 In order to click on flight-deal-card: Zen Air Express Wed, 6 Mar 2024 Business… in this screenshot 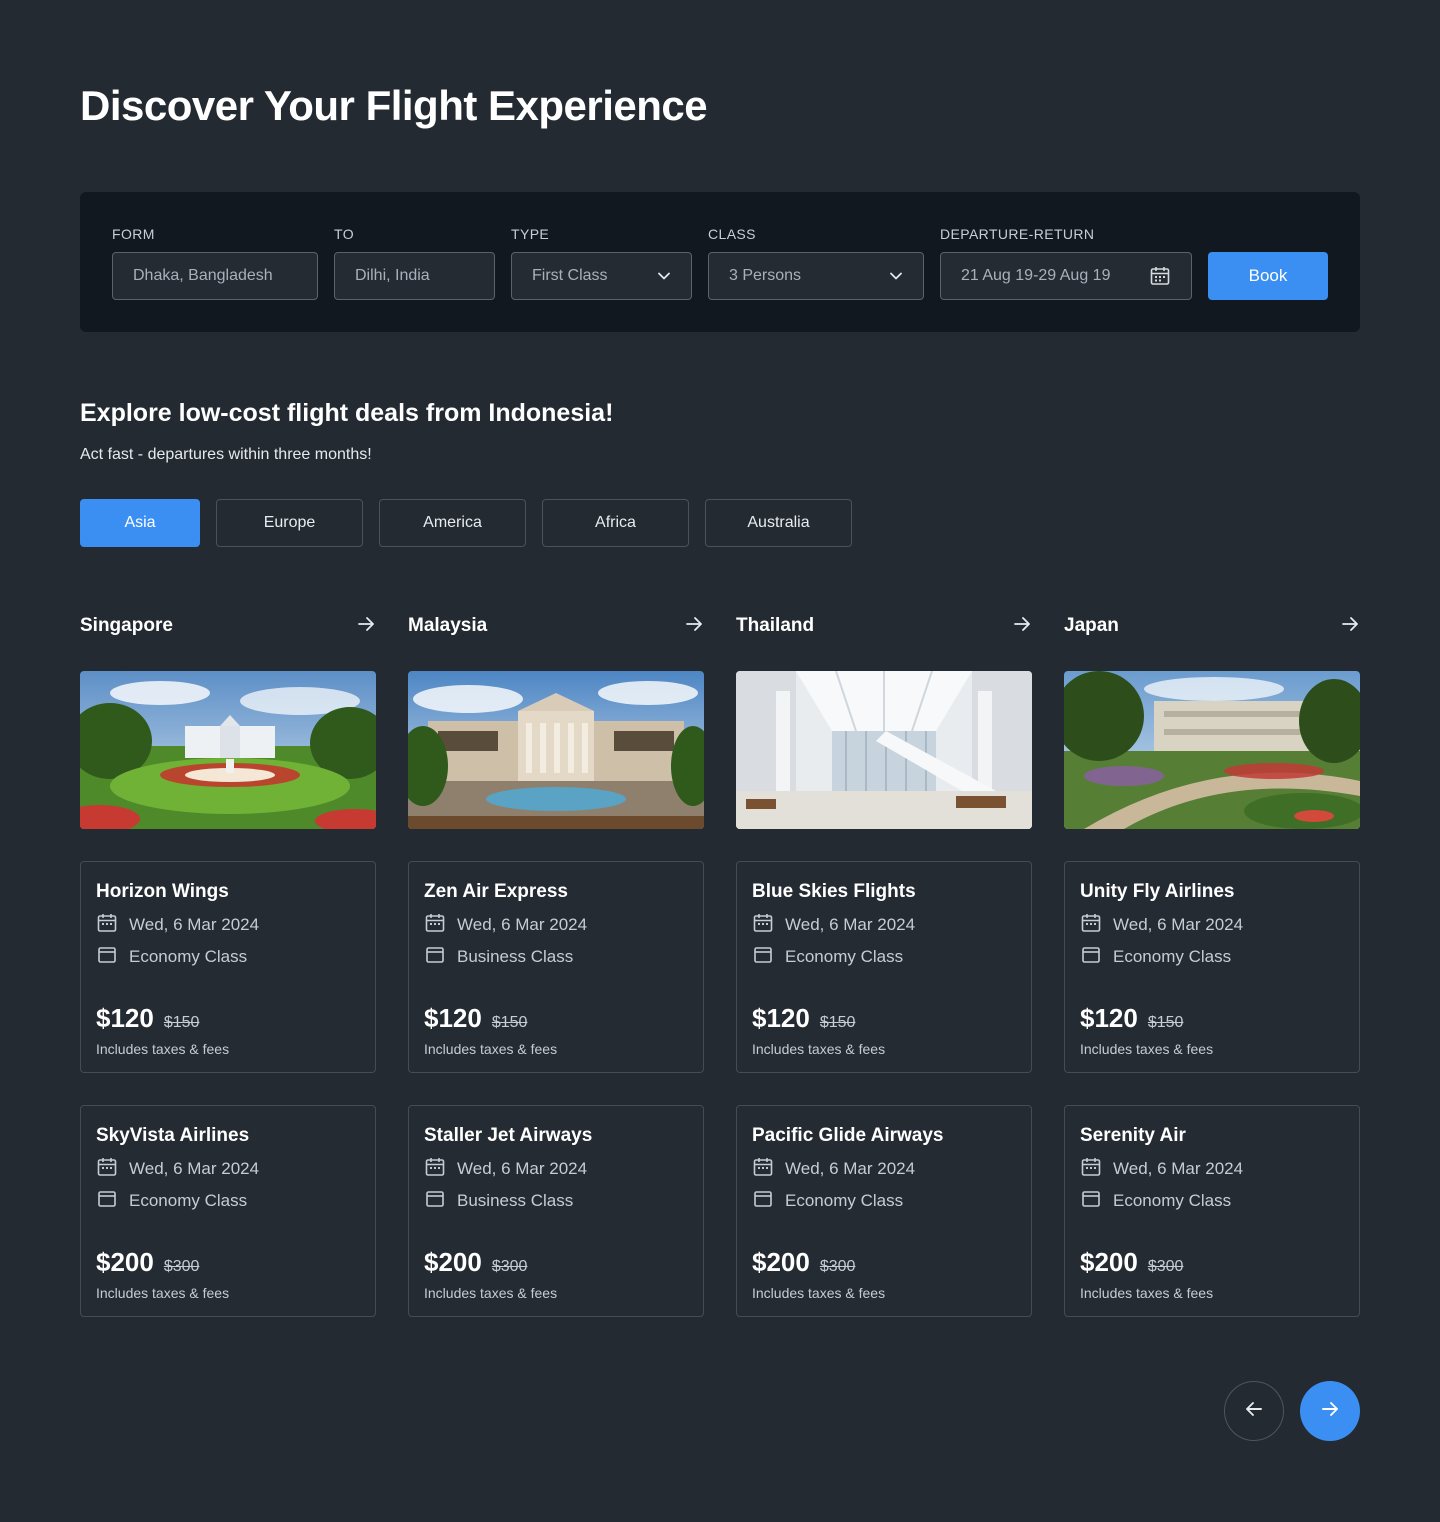, I will do `click(556, 967)`.